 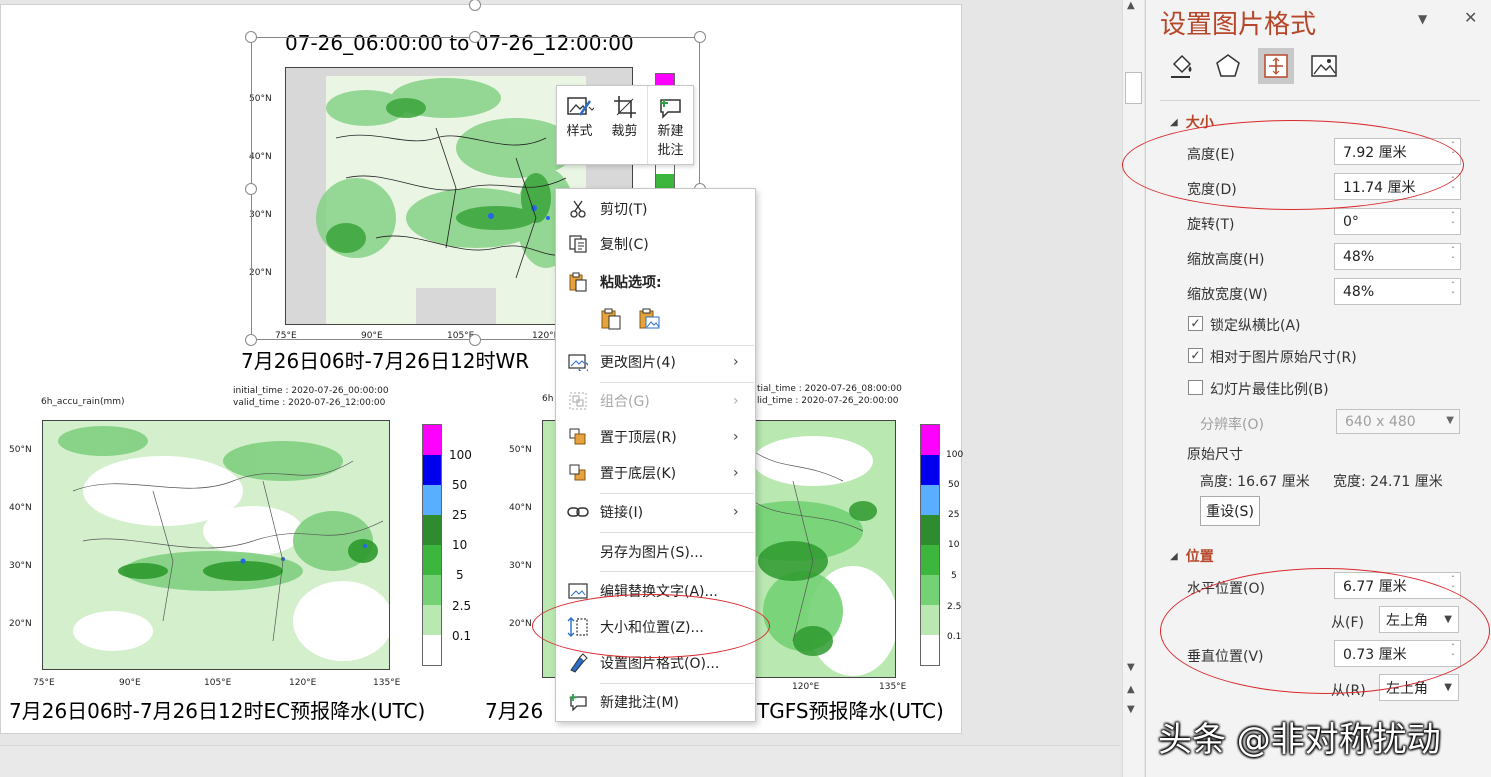 What do you see at coordinates (462, 606) in the screenshot?
I see `left-cb-2-5: 2.5` at bounding box center [462, 606].